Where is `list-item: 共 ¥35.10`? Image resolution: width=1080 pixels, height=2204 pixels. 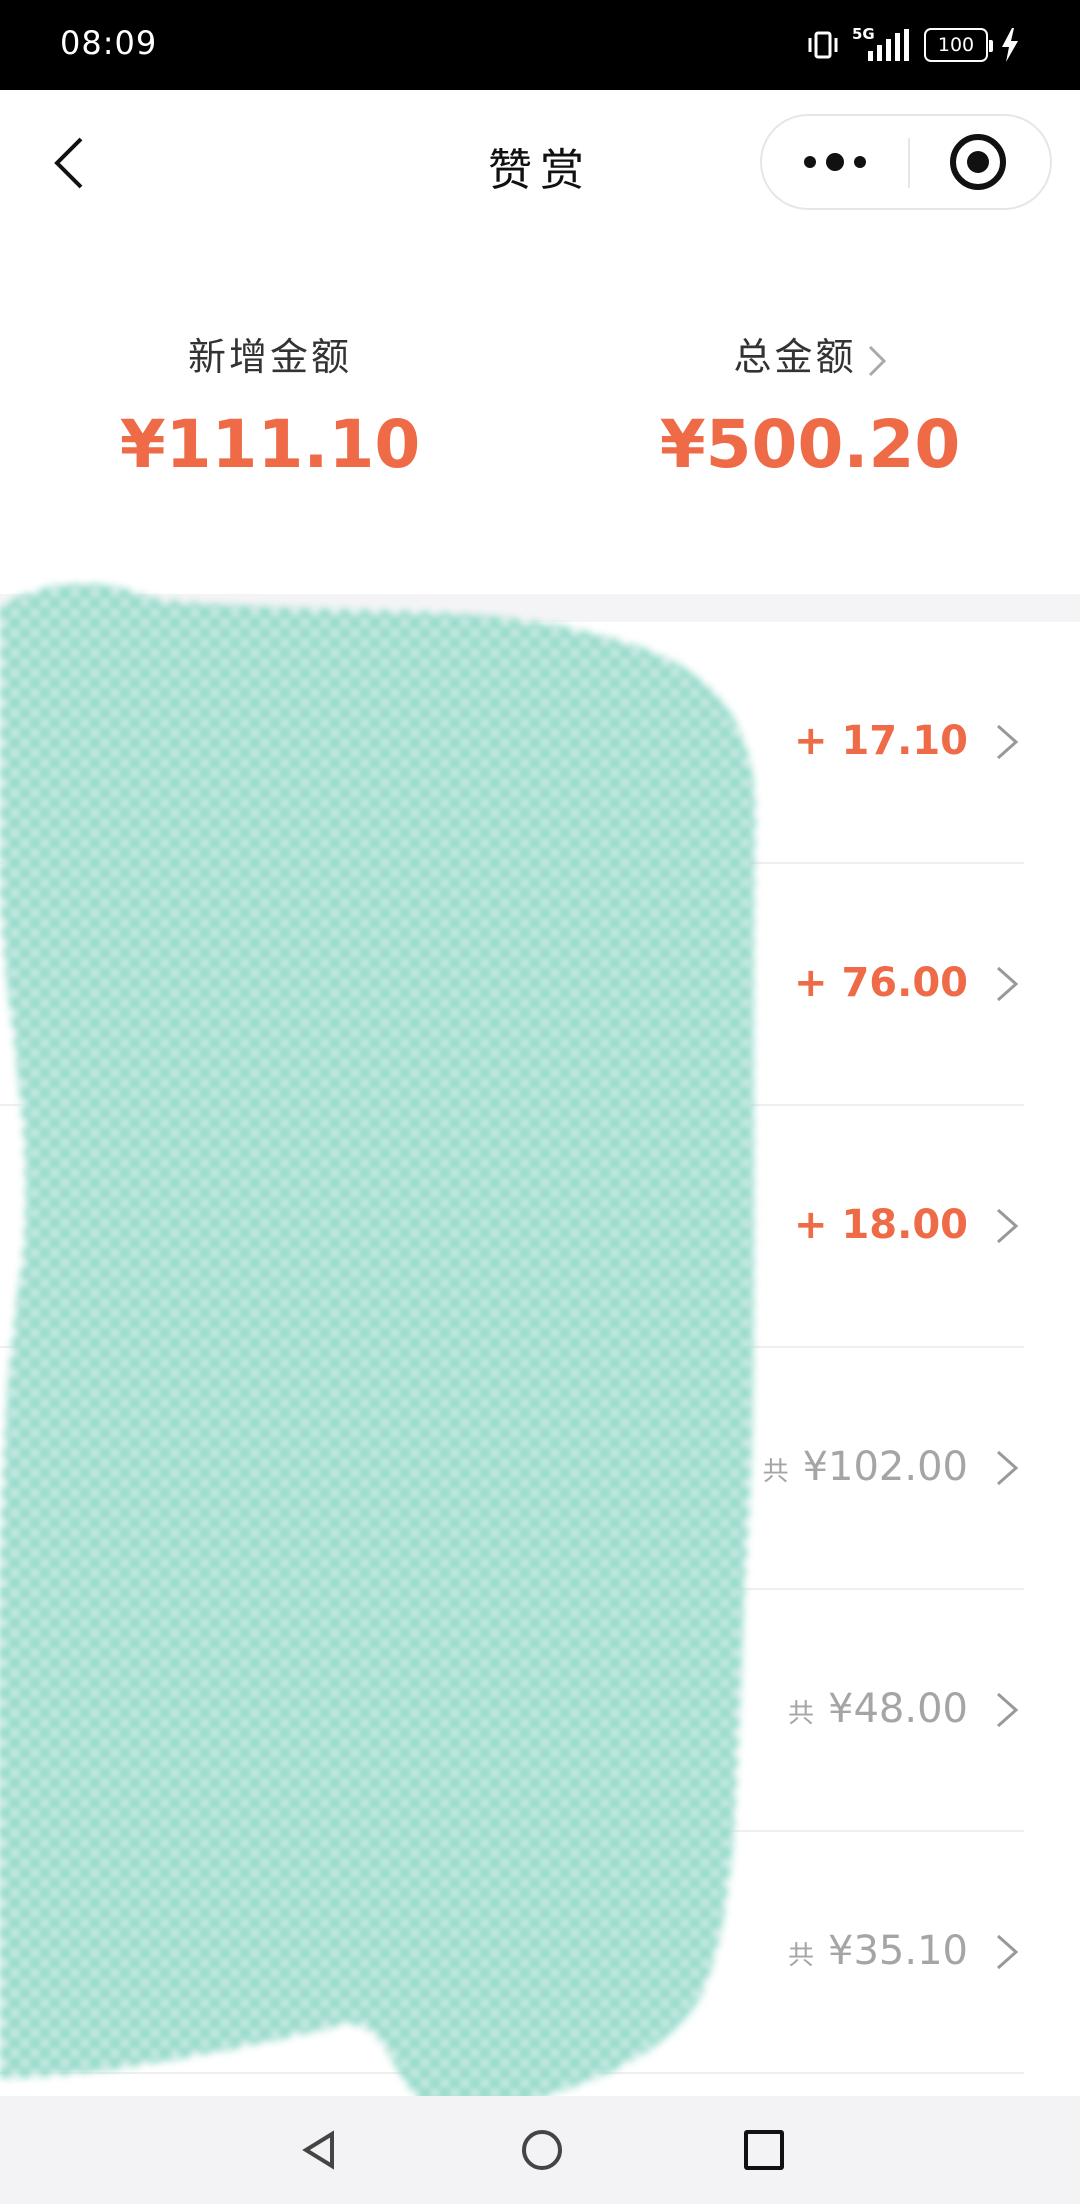
list-item: 共 ¥35.10 is located at coordinates (540, 1953).